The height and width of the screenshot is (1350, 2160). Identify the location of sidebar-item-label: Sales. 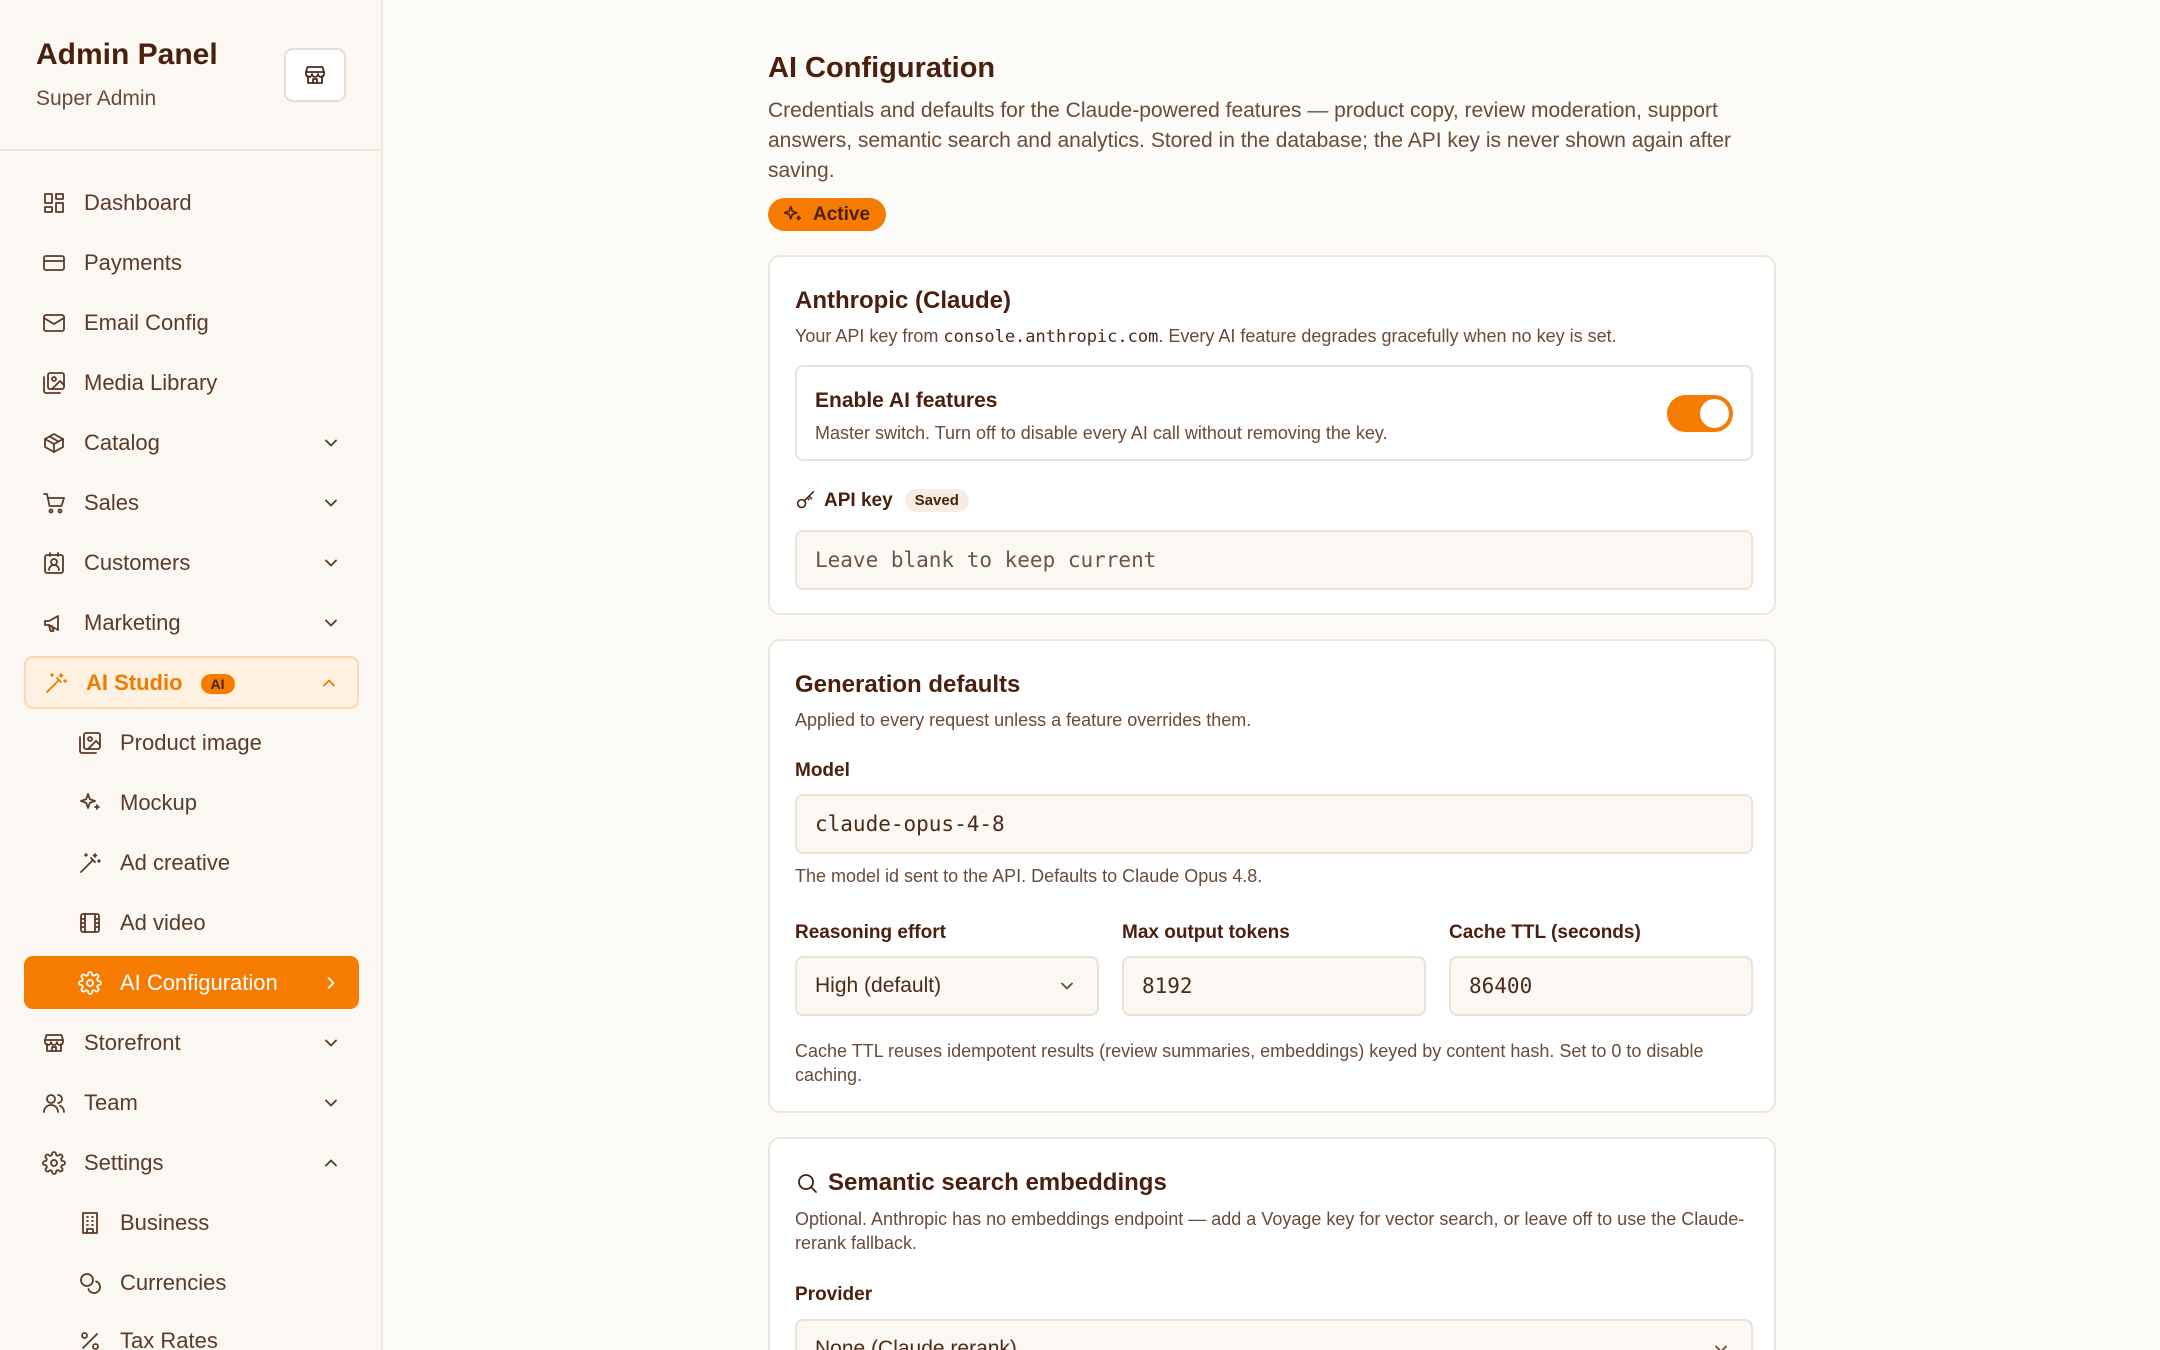
(112, 502).